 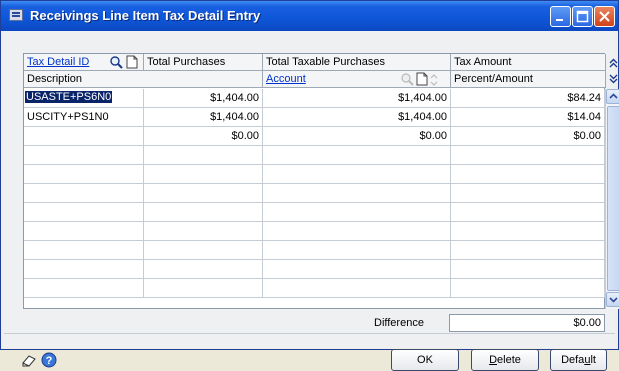 What do you see at coordinates (58, 62) in the screenshot?
I see `tax-detail-id-link: Tax Detail ID` at bounding box center [58, 62].